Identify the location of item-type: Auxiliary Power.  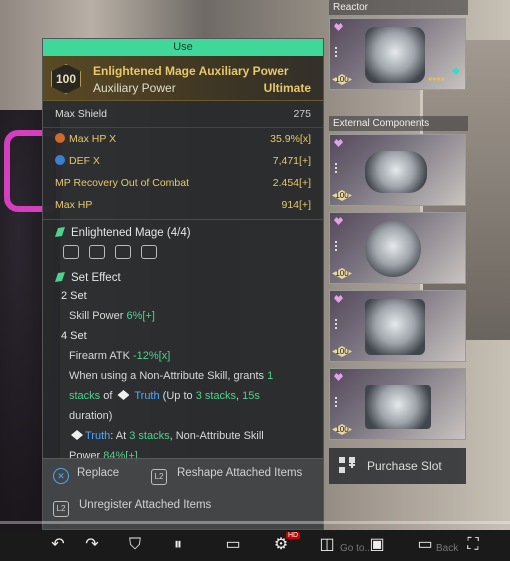
(134, 88).